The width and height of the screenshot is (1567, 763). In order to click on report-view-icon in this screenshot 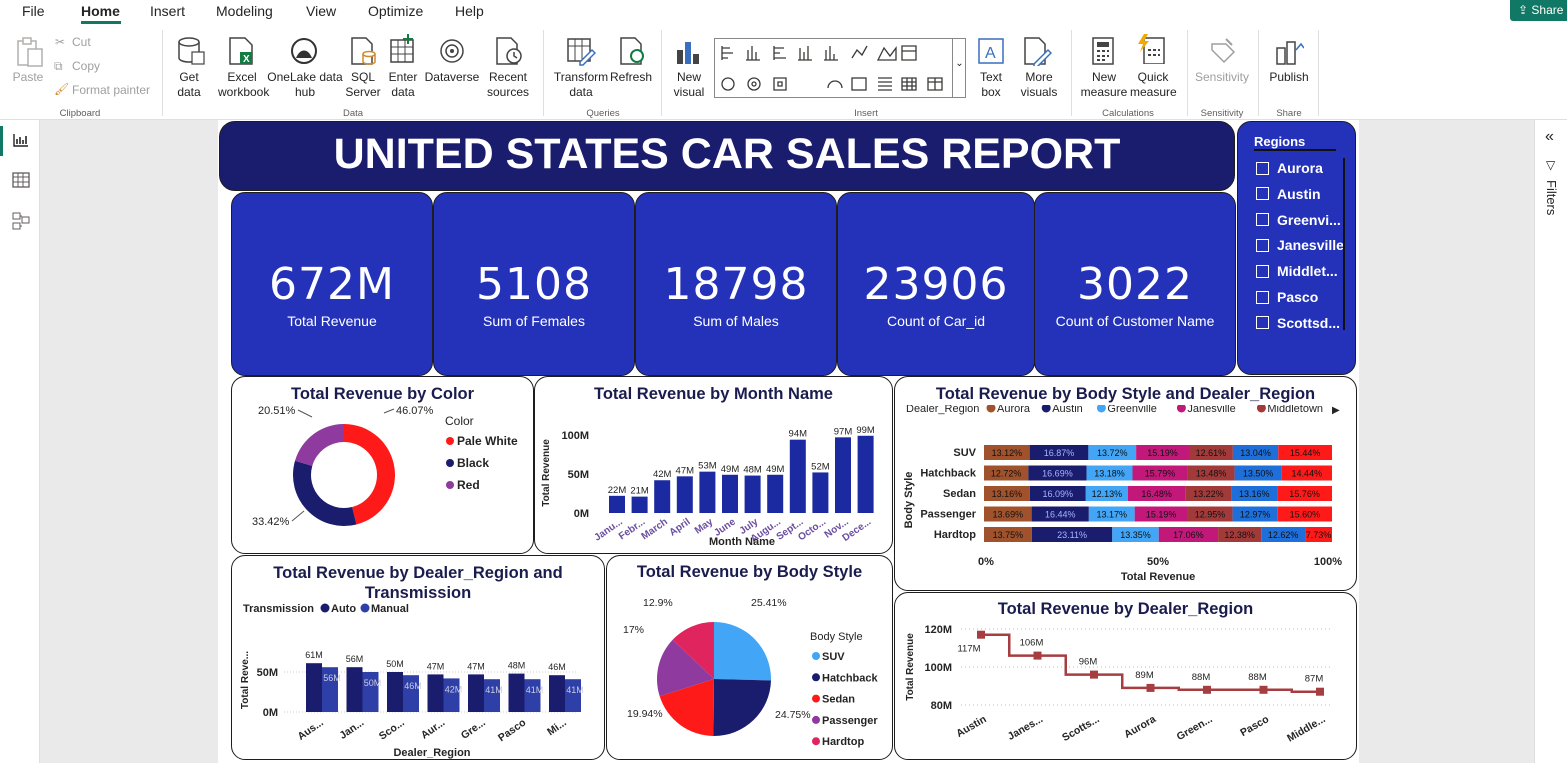, I will do `click(21, 140)`.